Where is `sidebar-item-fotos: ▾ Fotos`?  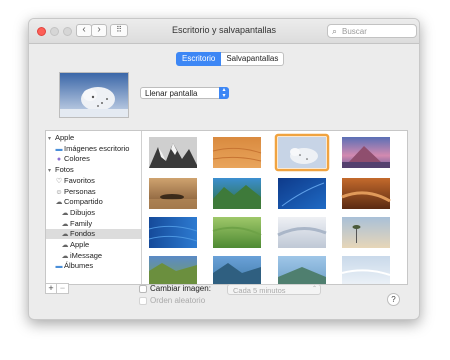 sidebar-item-fotos: ▾ Fotos is located at coordinates (61, 170).